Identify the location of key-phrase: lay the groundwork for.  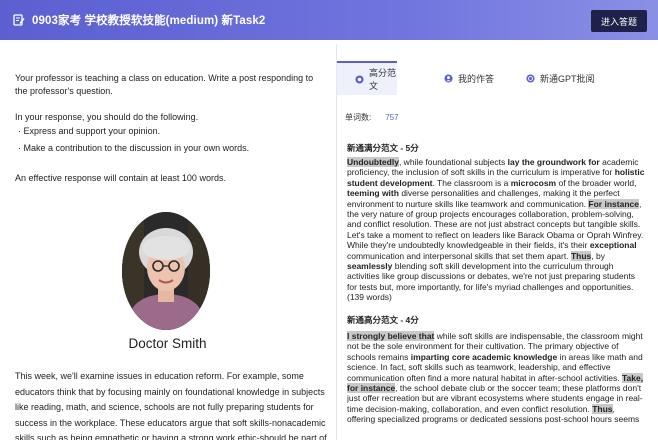
(553, 162).